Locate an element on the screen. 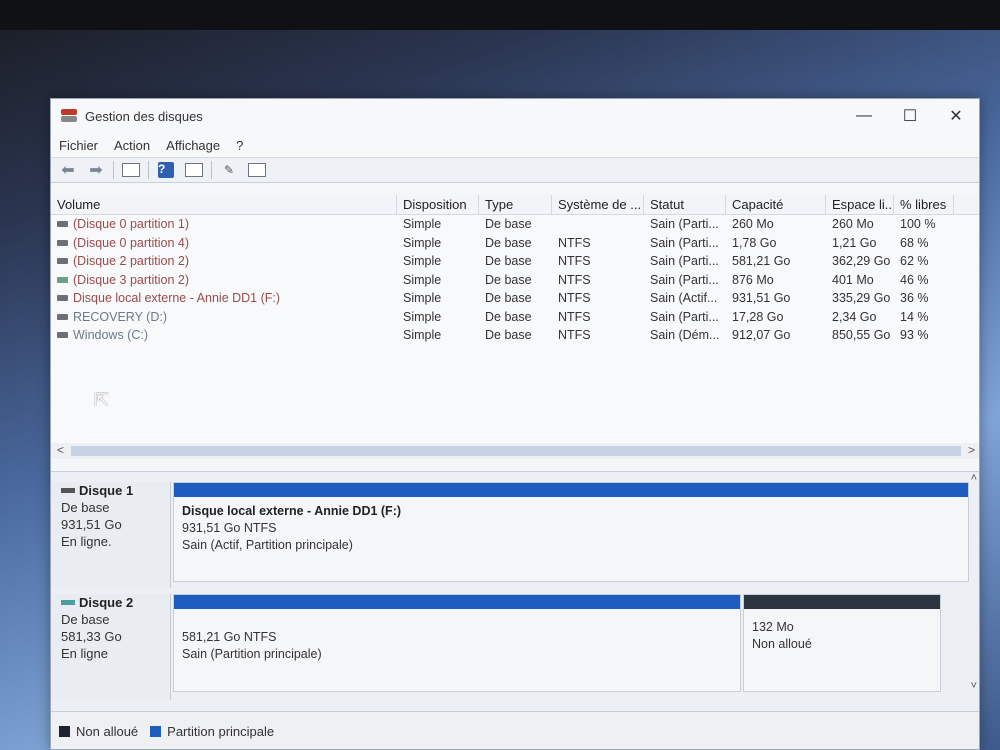 The width and height of the screenshot is (1000, 750). back-arrow-icon: ⬅ is located at coordinates (68, 170).